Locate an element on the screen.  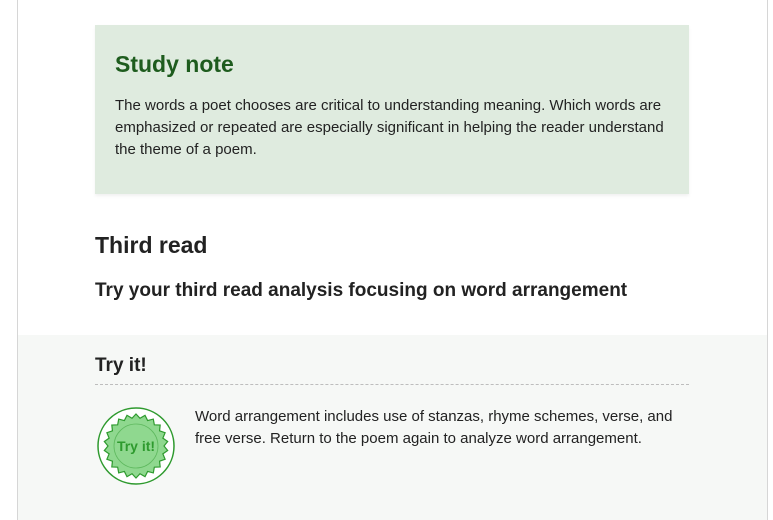
study-note-heading: Study note is located at coordinates (174, 64).